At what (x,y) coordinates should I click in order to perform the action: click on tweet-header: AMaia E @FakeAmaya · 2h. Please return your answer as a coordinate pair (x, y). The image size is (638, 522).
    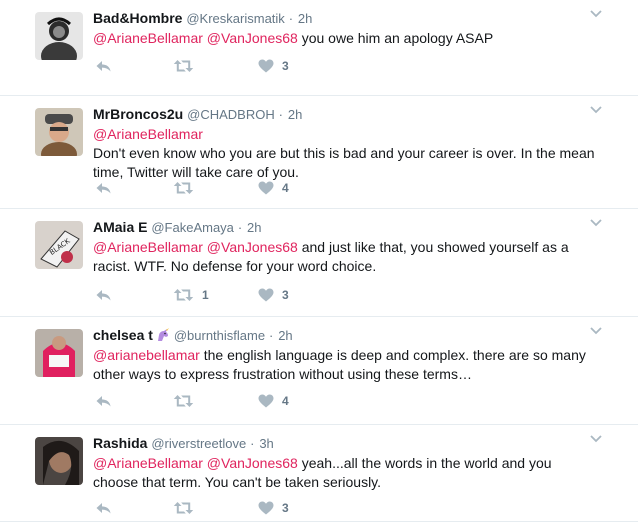
    Looking at the image, I should click on (345, 227).